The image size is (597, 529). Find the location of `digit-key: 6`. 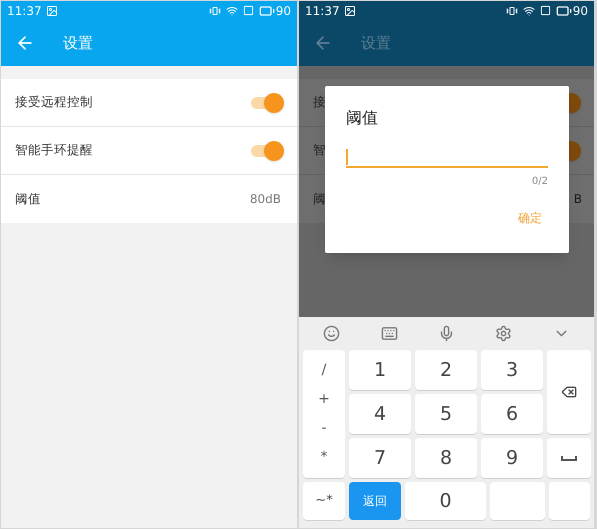

digit-key: 6 is located at coordinates (512, 414).